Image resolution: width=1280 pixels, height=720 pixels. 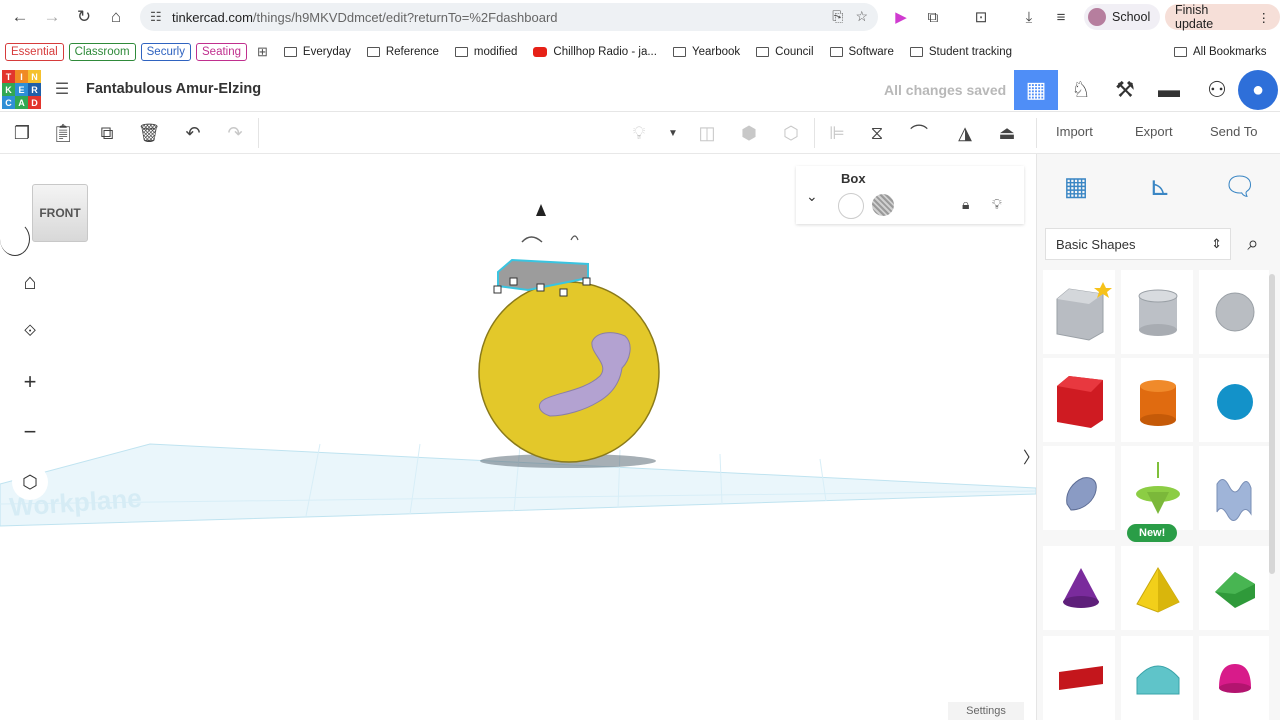 What do you see at coordinates (997, 204) in the screenshot?
I see `lightbulb-icon: 💡︎` at bounding box center [997, 204].